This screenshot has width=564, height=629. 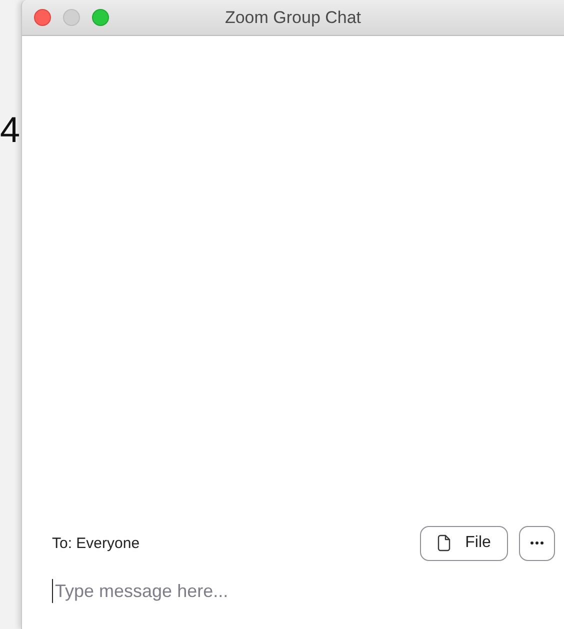 I want to click on more-button, so click(x=537, y=543).